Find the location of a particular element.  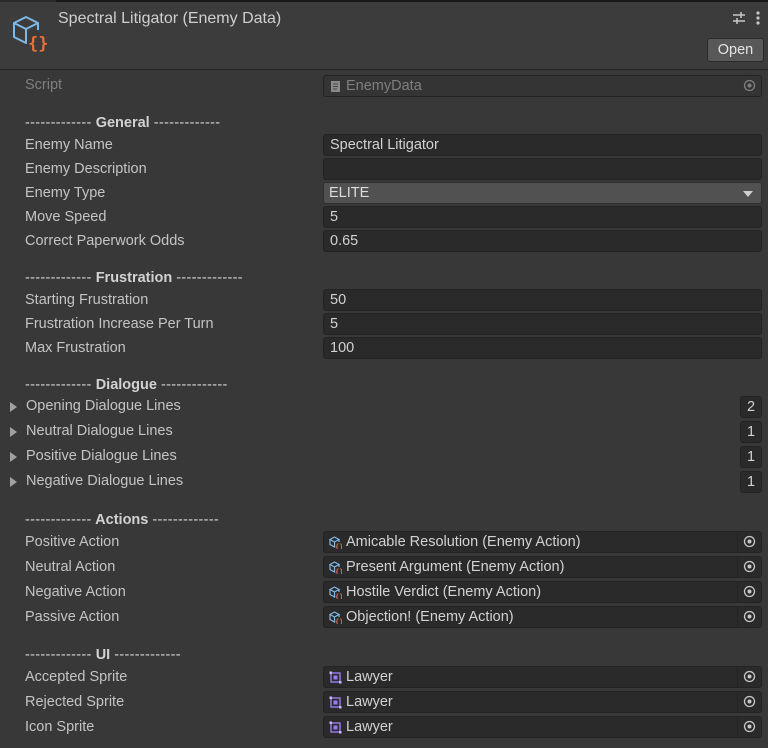

enemy-description-field is located at coordinates (542, 169).